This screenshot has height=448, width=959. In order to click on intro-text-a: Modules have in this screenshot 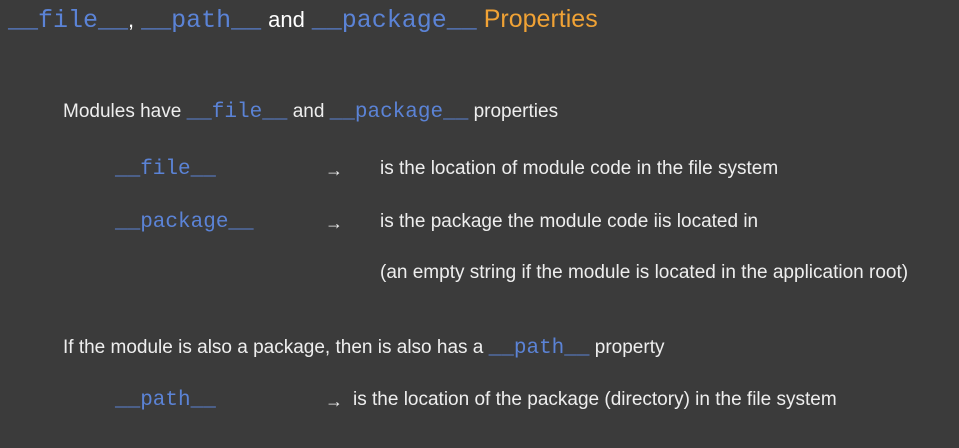, I will do `click(122, 111)`.